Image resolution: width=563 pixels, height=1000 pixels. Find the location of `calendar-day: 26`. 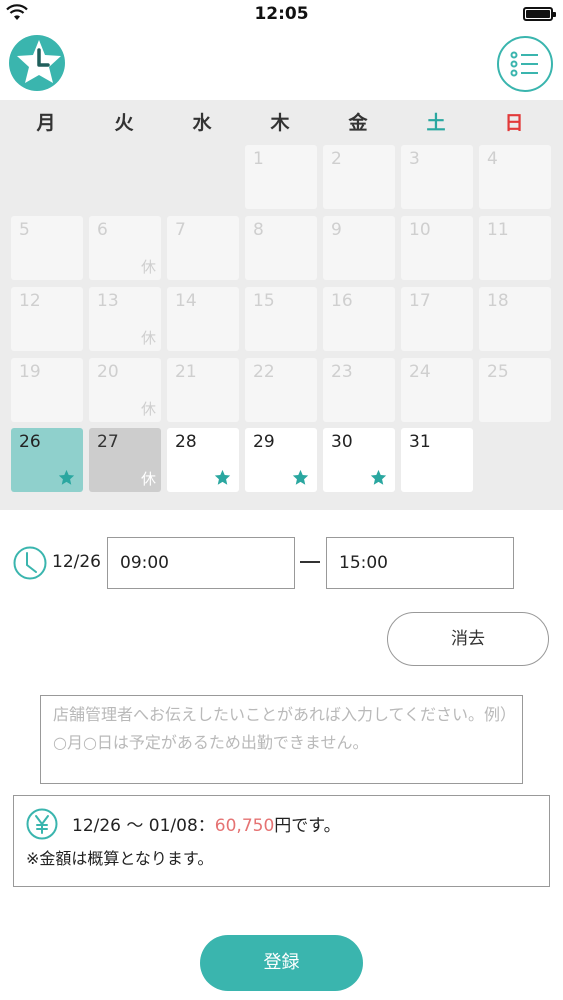

calendar-day: 26 is located at coordinates (47, 460).